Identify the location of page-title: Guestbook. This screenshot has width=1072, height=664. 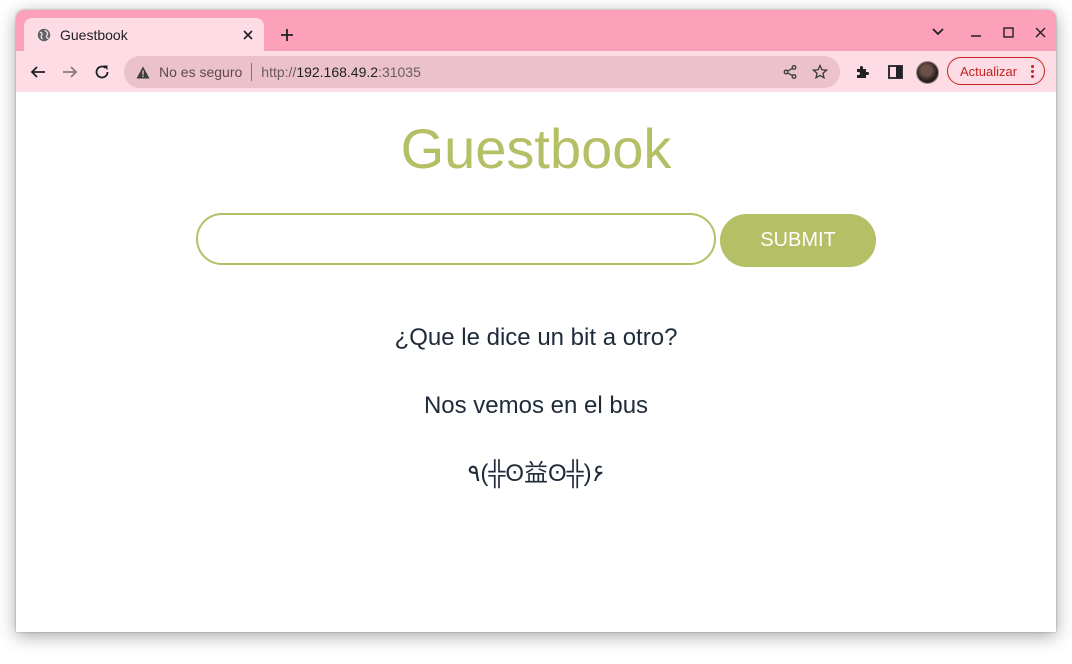
(536, 148).